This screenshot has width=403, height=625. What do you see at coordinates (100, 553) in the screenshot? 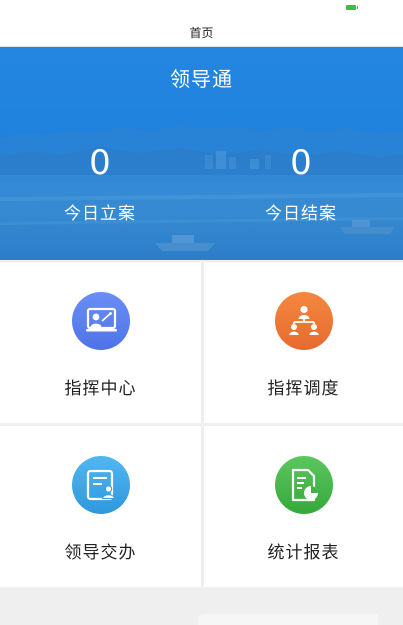
I see `leader-assign-label: 领导交办` at bounding box center [100, 553].